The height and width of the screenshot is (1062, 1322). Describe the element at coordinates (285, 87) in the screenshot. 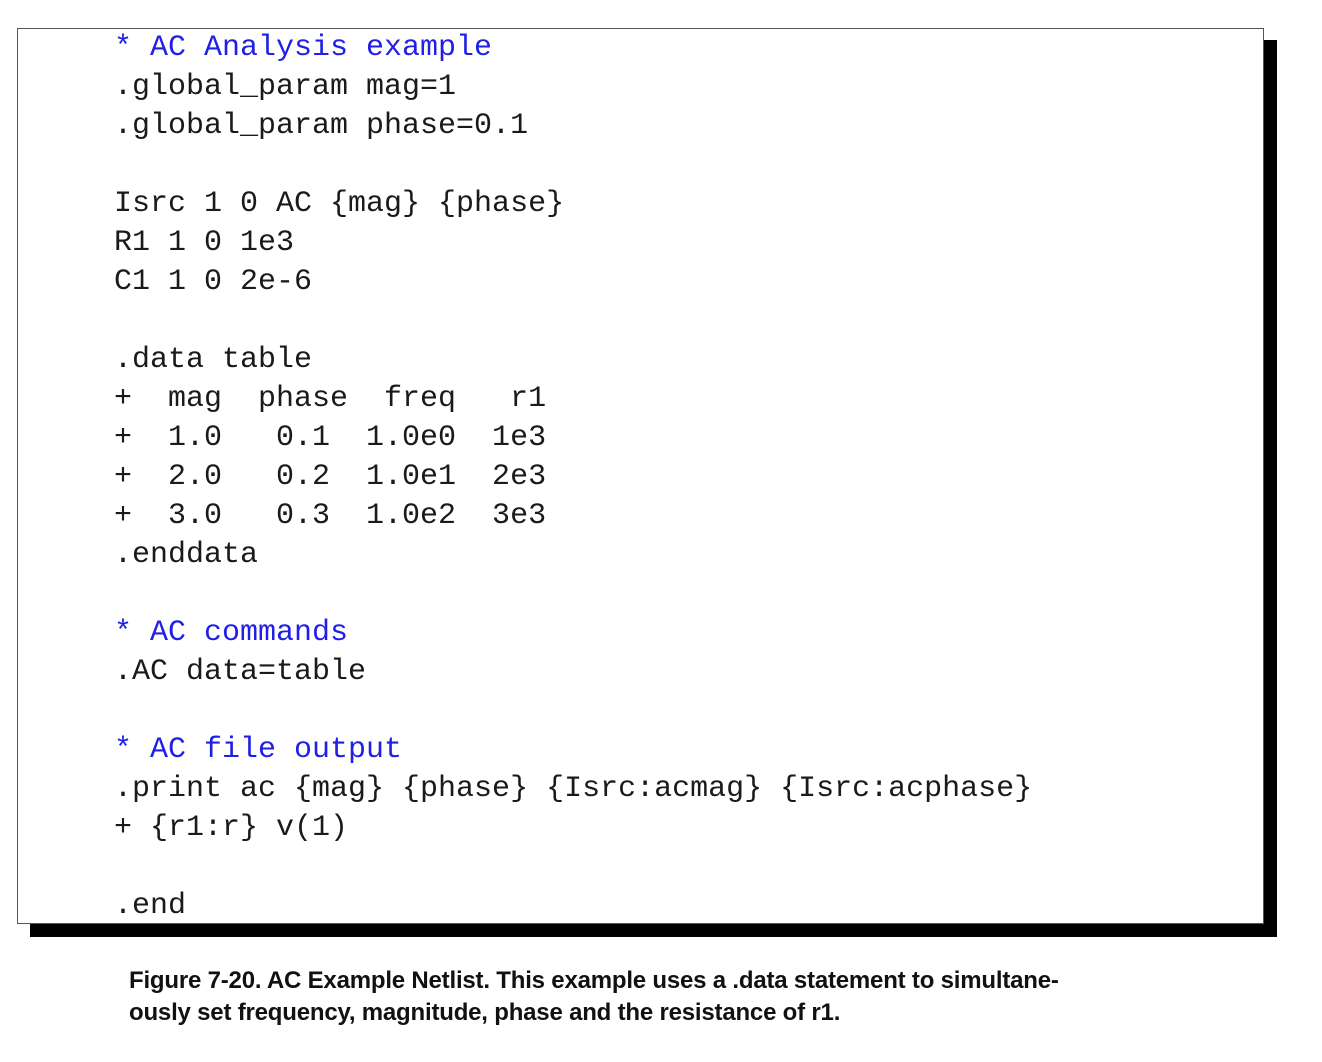

I see `netlist-code-line: .global_param mag=1` at that location.